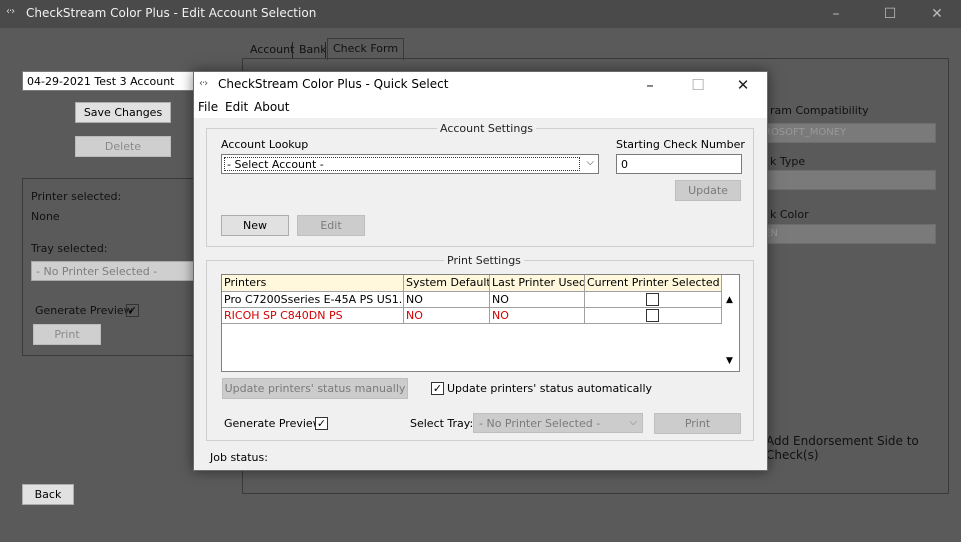  What do you see at coordinates (819, 110) in the screenshot?
I see `program-compat-label: ram Compatibility` at bounding box center [819, 110].